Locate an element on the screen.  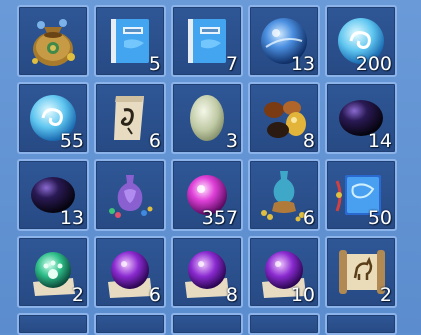
inventory-slot: 10 is located at coordinates (284, 272).